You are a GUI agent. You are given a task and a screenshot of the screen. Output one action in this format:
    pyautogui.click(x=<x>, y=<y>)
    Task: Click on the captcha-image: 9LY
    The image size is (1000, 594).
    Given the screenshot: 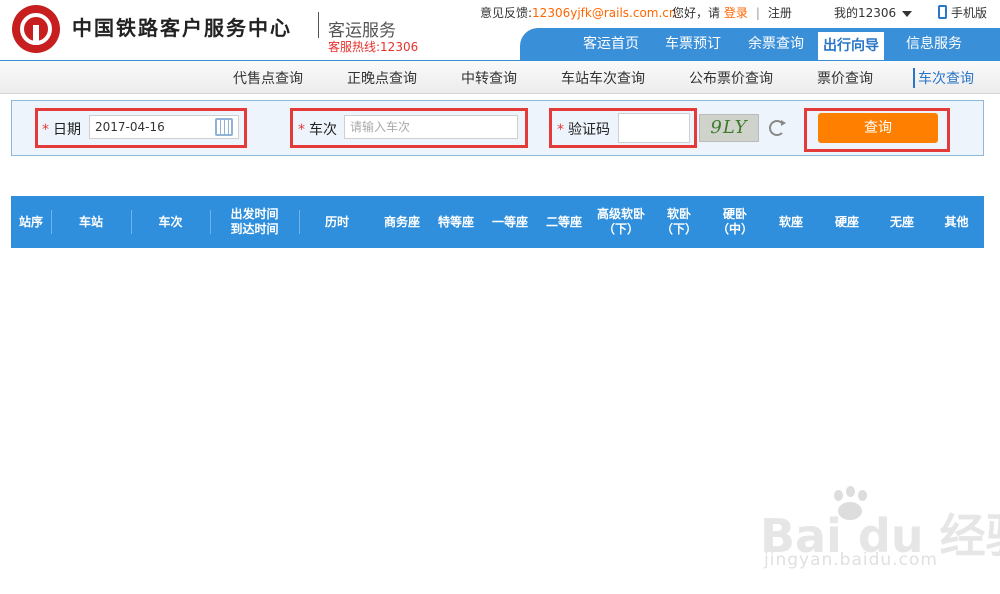 What is the action you would take?
    pyautogui.click(x=729, y=128)
    